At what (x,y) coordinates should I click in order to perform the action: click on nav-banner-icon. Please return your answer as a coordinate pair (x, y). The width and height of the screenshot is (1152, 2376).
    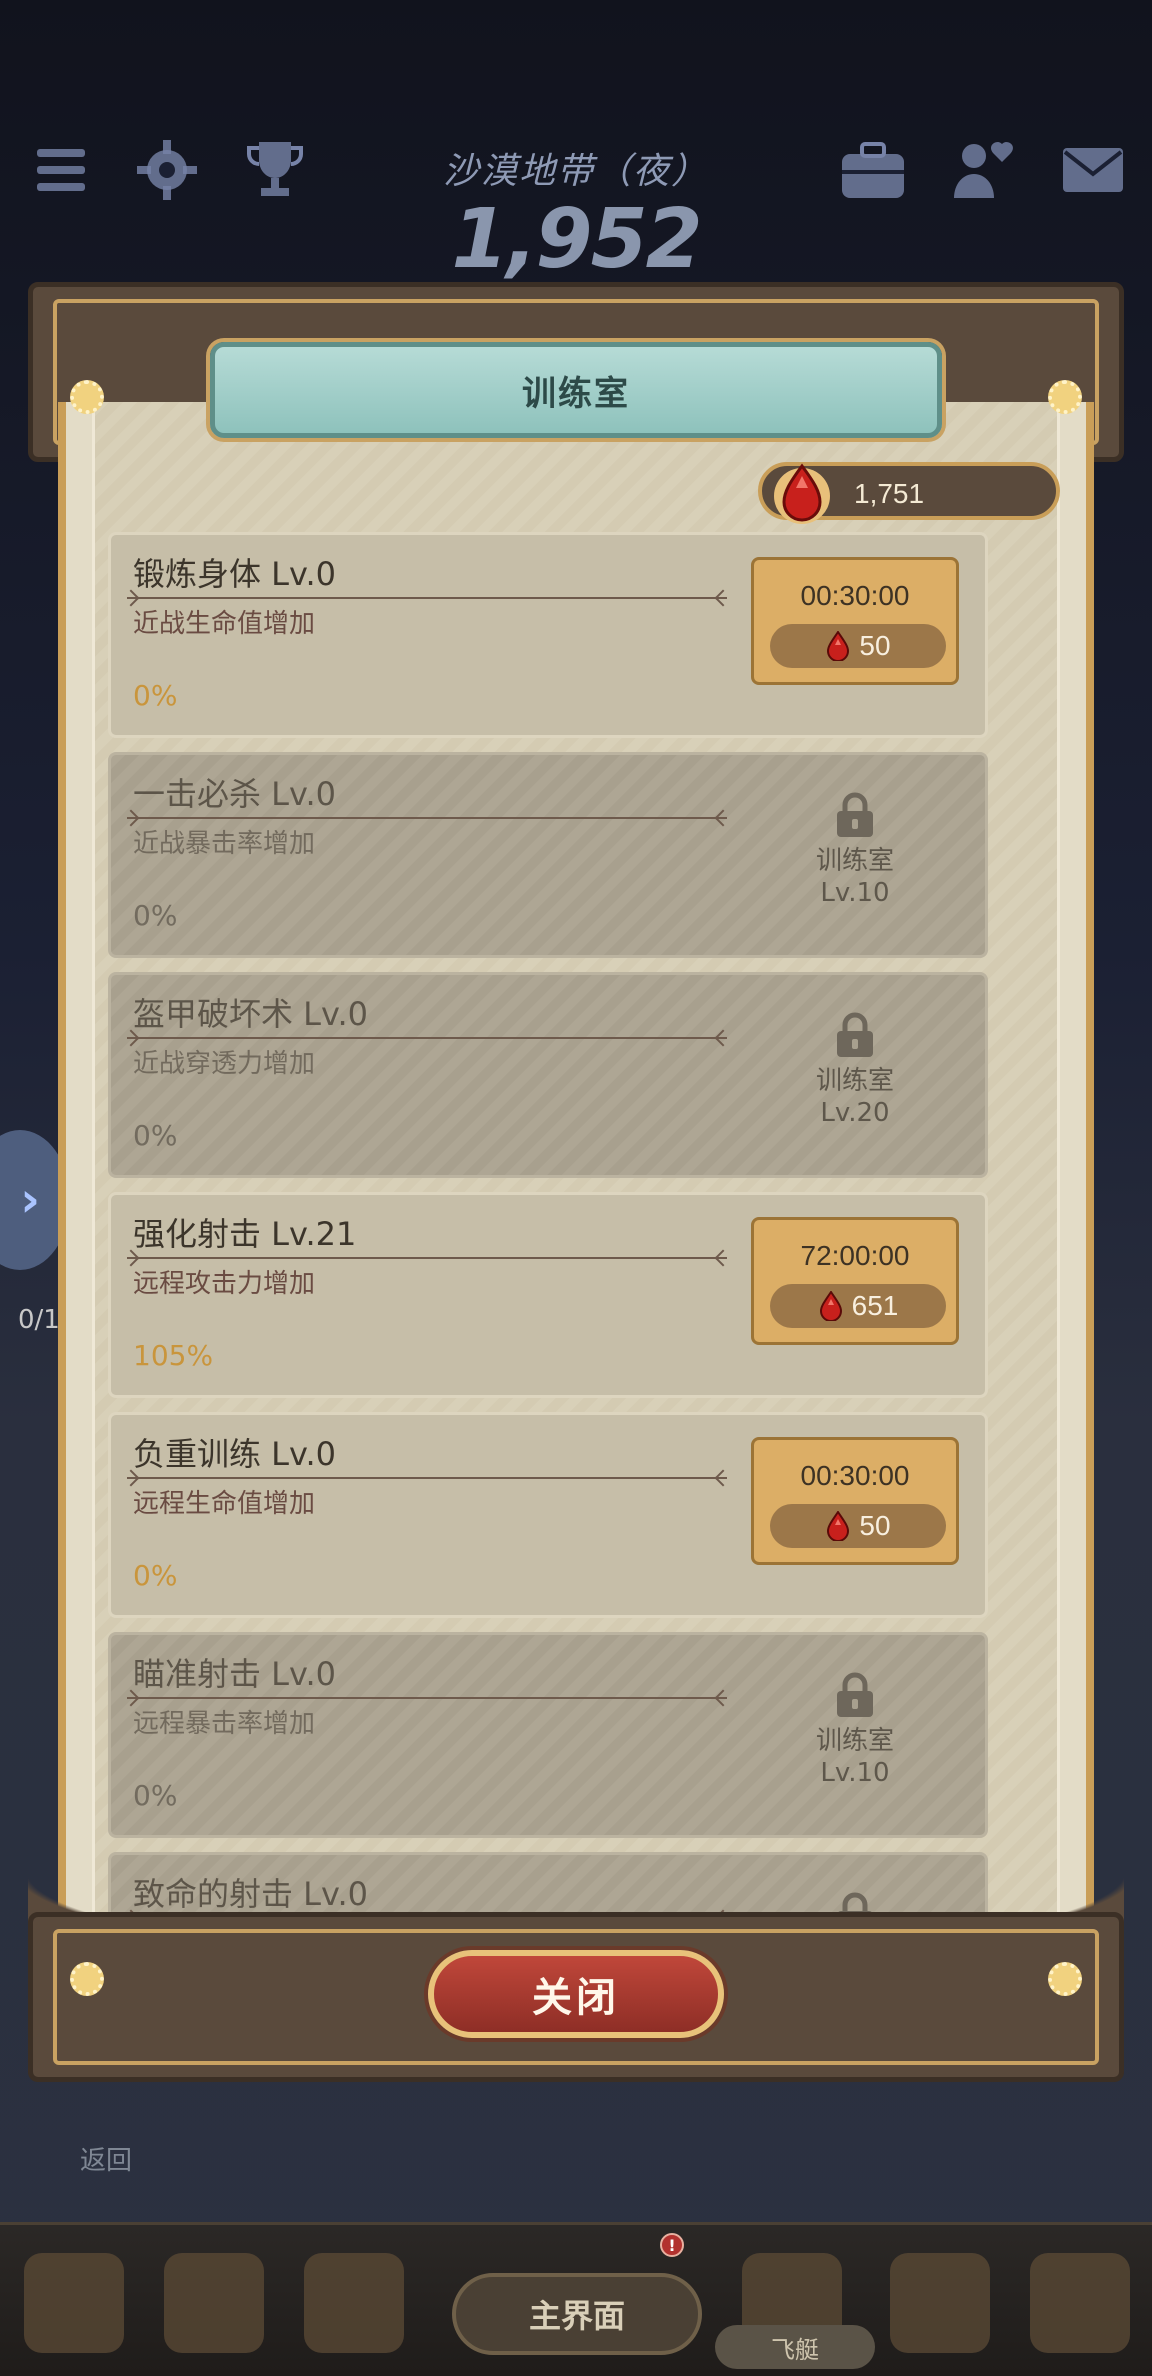
    Looking at the image, I should click on (354, 2303).